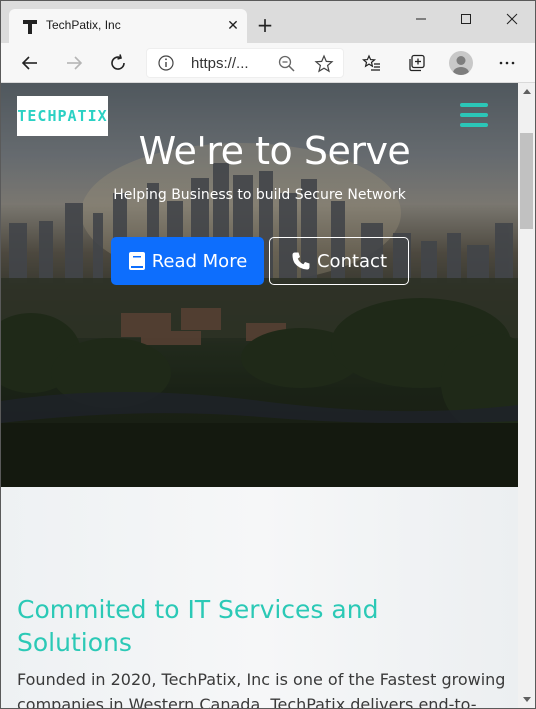  I want to click on zoom-out-icon, so click(287, 64).